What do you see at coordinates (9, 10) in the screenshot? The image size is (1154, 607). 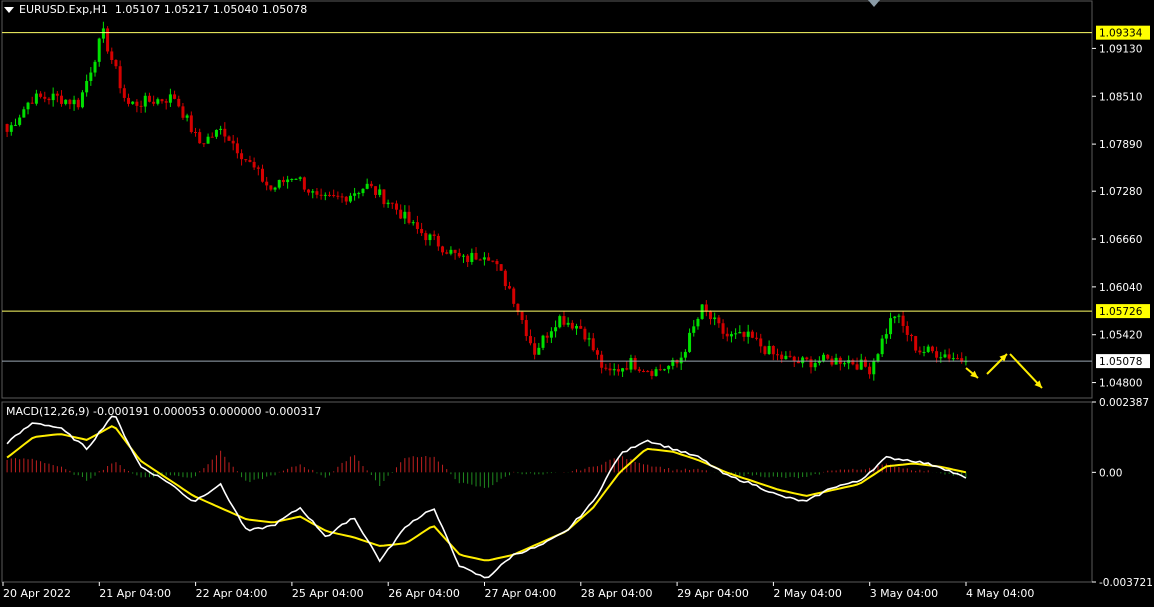 I see `dropdown-triangle-icon` at bounding box center [9, 10].